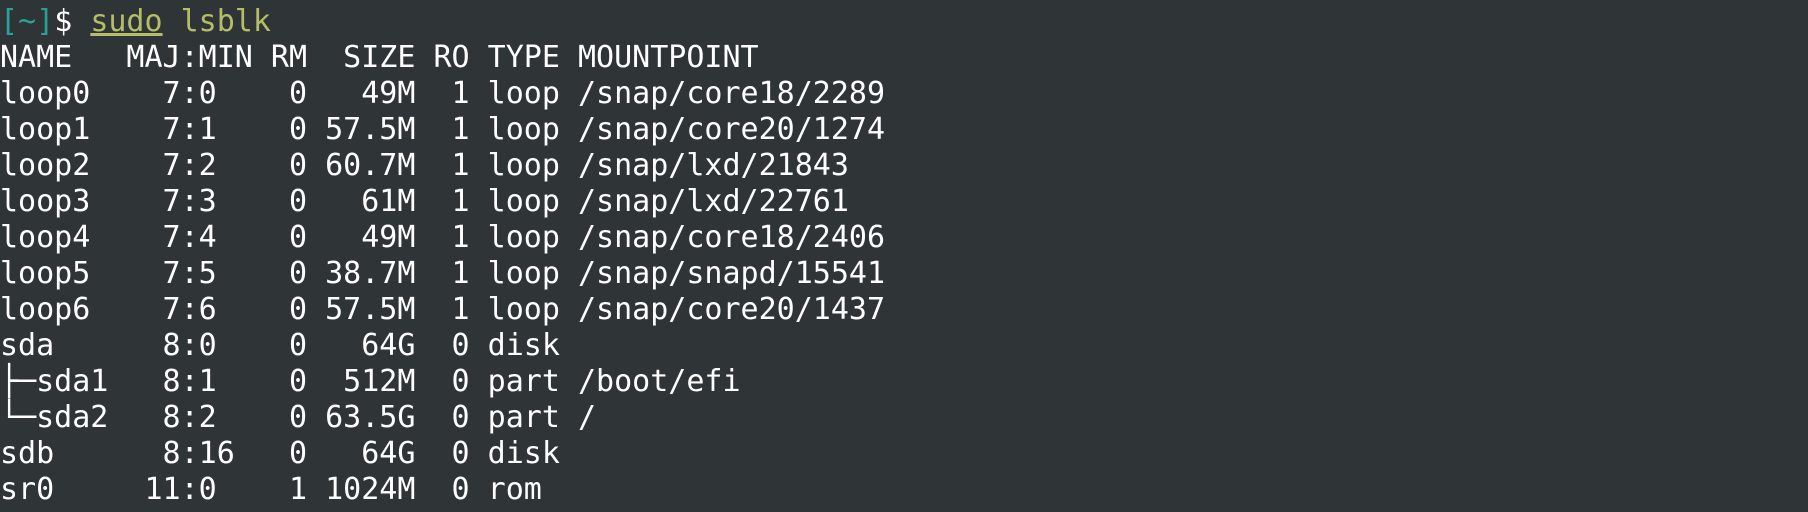  What do you see at coordinates (289, 489) in the screenshot?
I see `output-line: sr0 11:0 1 1024M 0 rom` at bounding box center [289, 489].